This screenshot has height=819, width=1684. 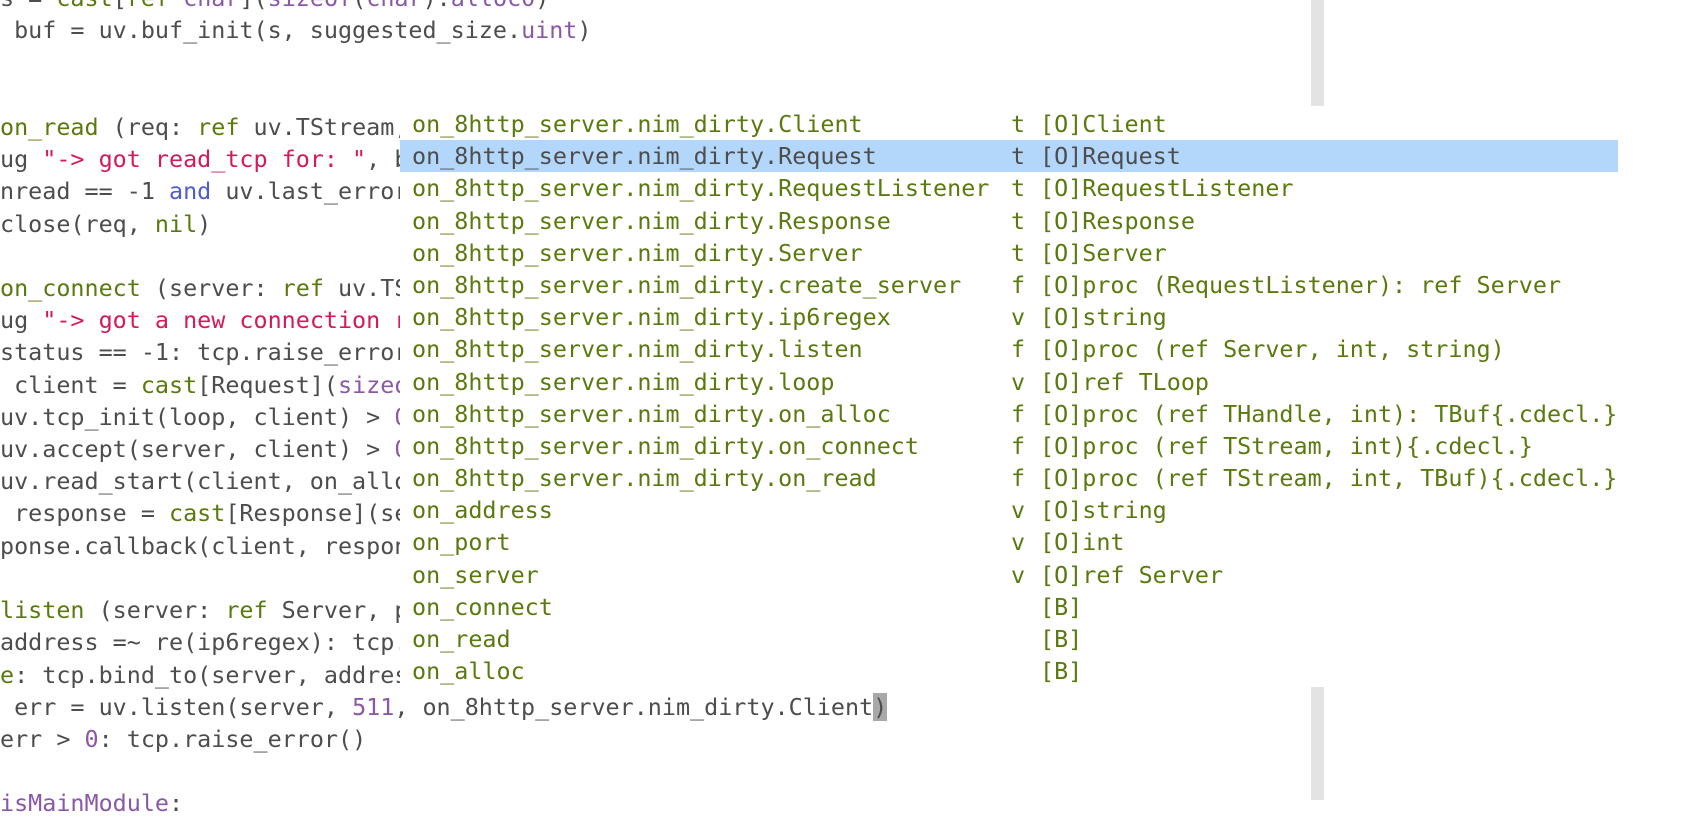 What do you see at coordinates (148, 126) in the screenshot?
I see `code-token: (req:` at bounding box center [148, 126].